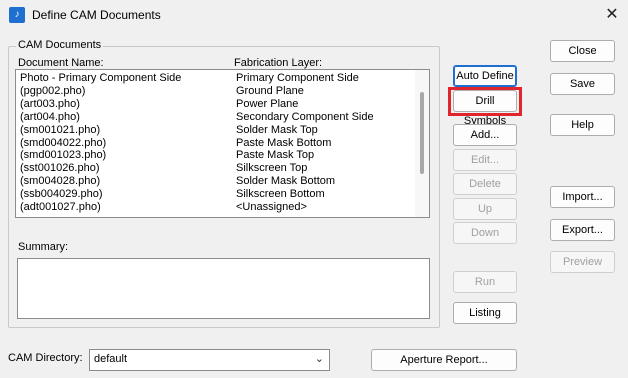  What do you see at coordinates (50, 103) in the screenshot?
I see `list-item-document: (art003.pho)` at bounding box center [50, 103].